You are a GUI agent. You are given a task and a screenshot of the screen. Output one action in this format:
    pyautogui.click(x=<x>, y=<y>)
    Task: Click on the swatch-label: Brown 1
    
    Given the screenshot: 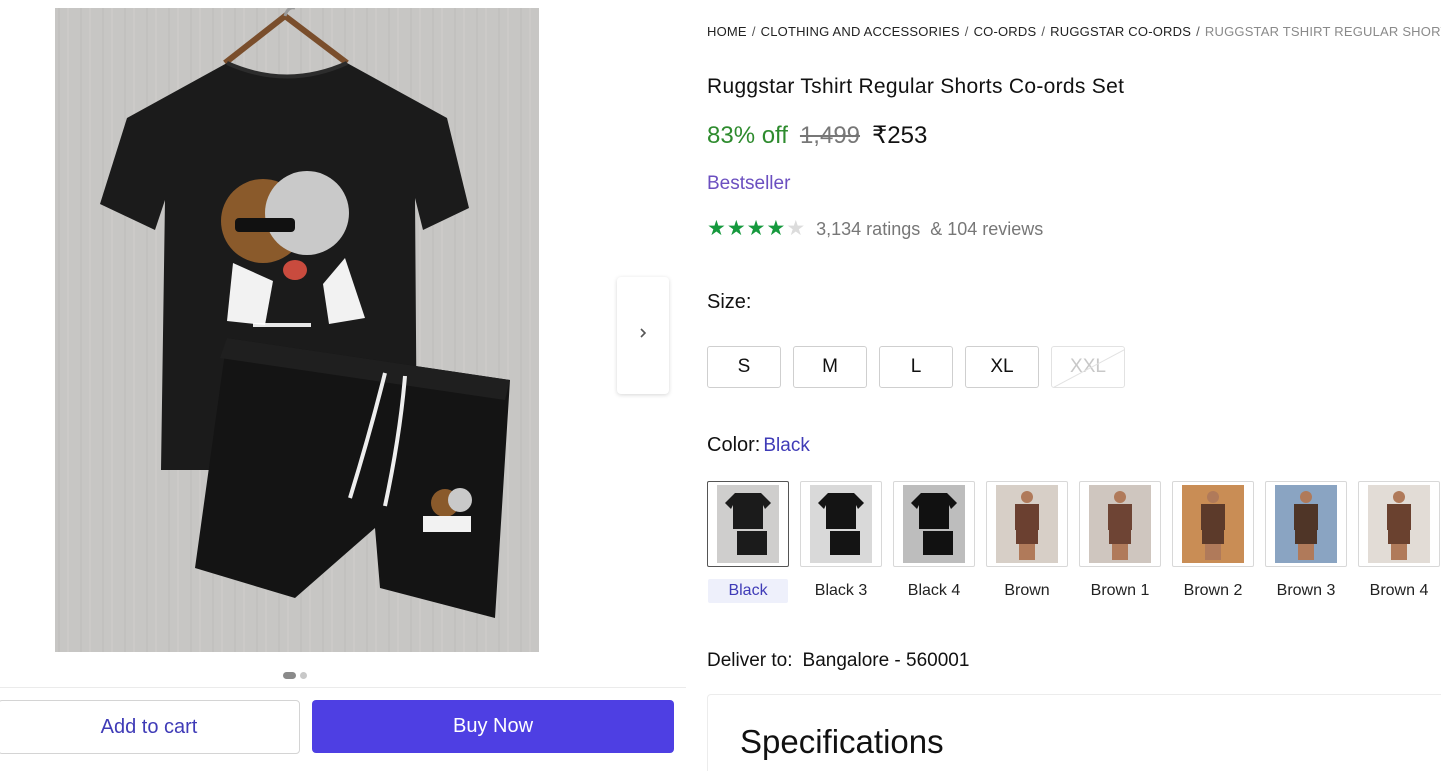 What is the action you would take?
    pyautogui.click(x=1120, y=590)
    